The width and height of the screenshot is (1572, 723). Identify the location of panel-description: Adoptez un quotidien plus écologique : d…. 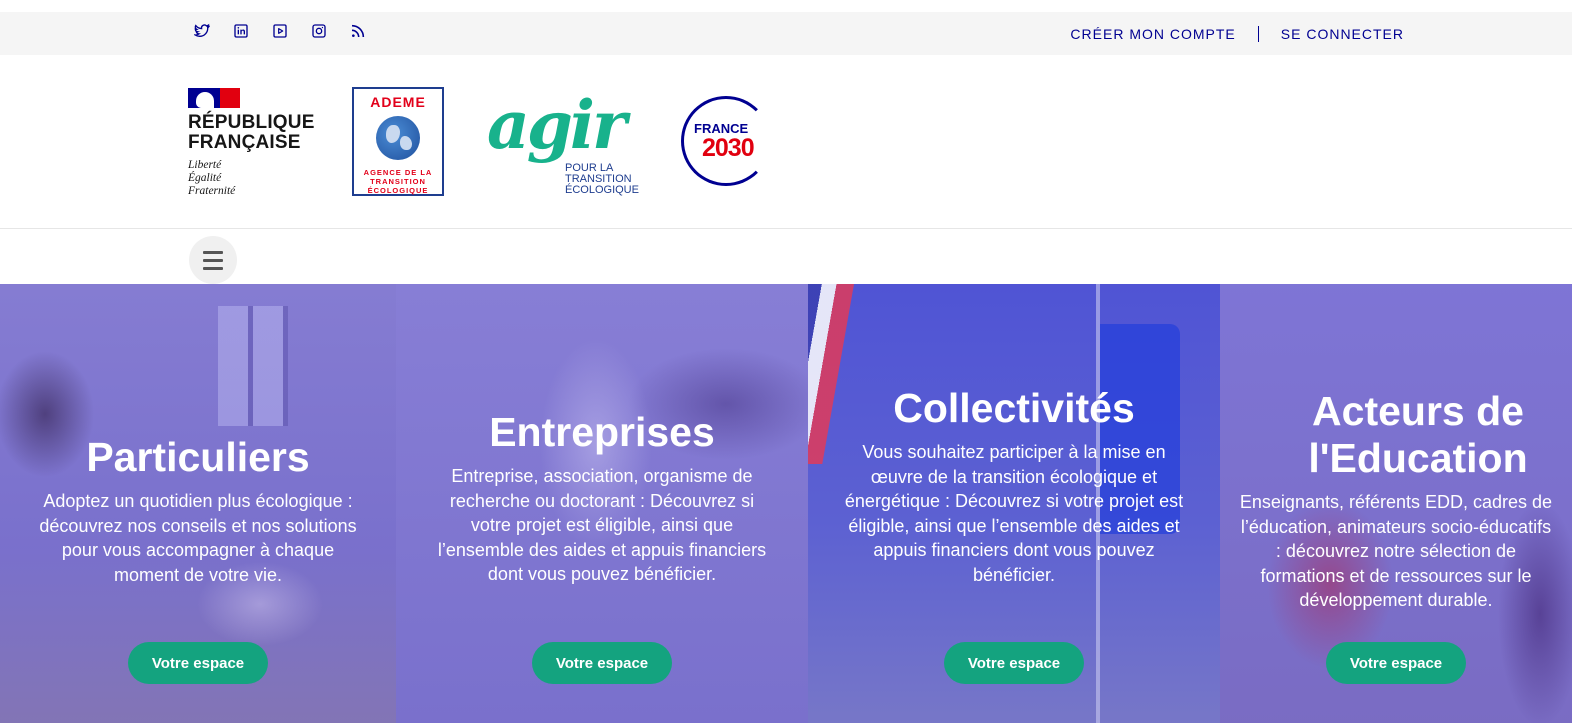
(198, 538).